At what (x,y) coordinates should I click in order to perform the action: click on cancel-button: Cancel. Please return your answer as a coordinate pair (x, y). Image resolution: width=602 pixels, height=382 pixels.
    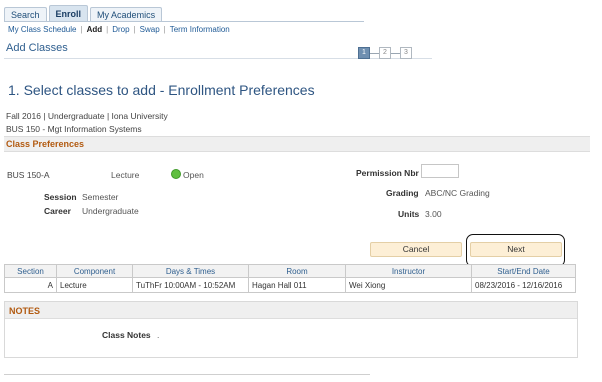
    Looking at the image, I should click on (416, 249).